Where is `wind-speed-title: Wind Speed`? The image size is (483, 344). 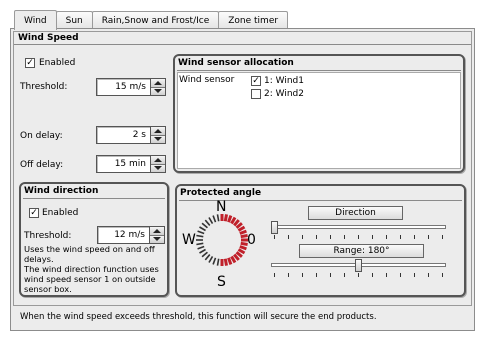
wind-speed-title: Wind Speed is located at coordinates (242, 38).